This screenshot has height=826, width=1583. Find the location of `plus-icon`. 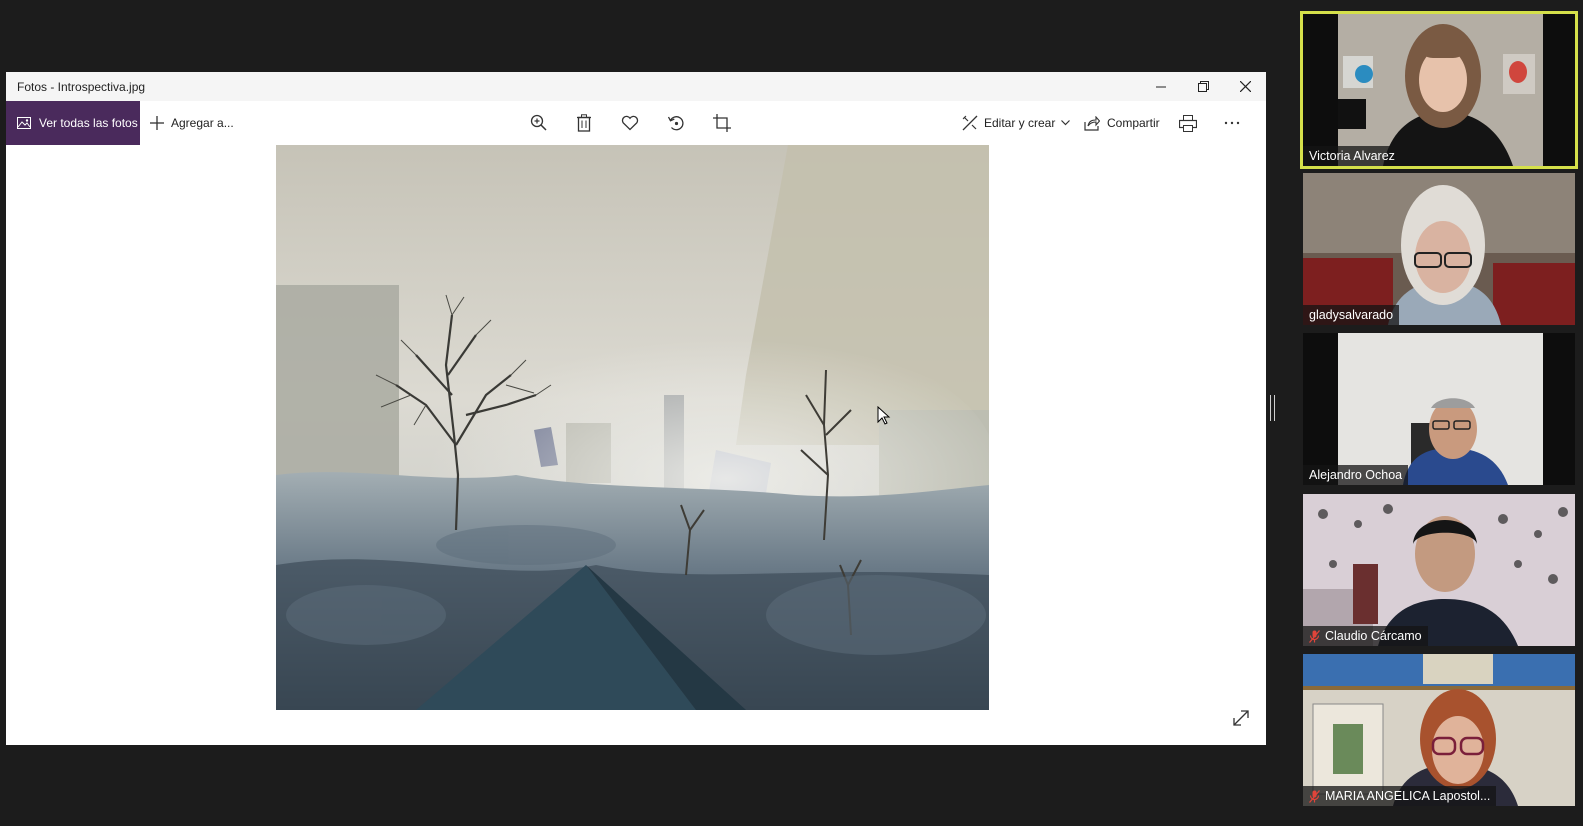

plus-icon is located at coordinates (157, 123).